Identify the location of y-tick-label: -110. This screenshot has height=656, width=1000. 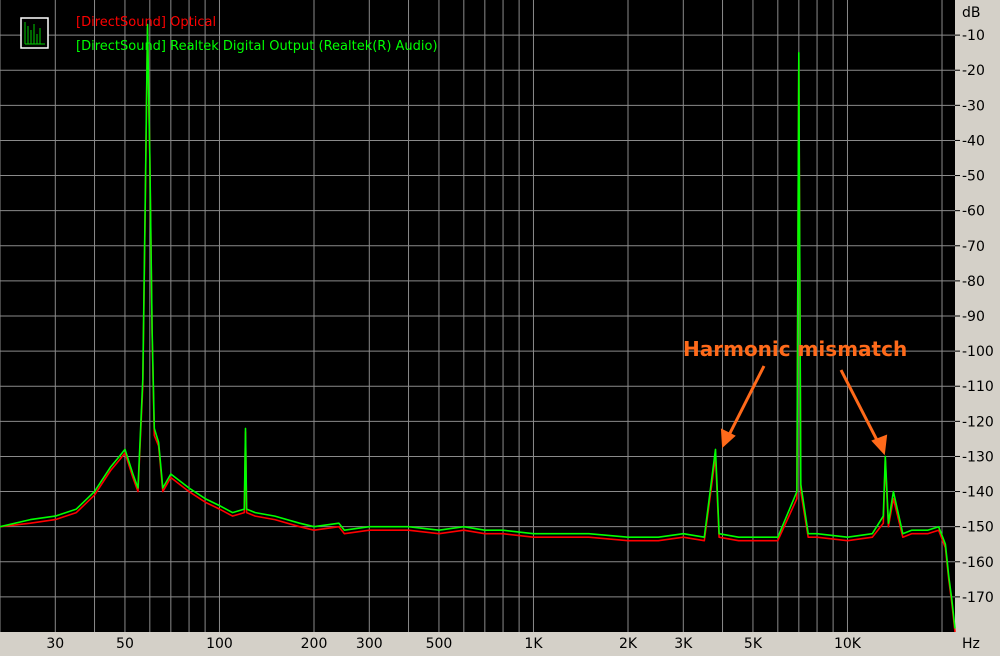
(978, 387).